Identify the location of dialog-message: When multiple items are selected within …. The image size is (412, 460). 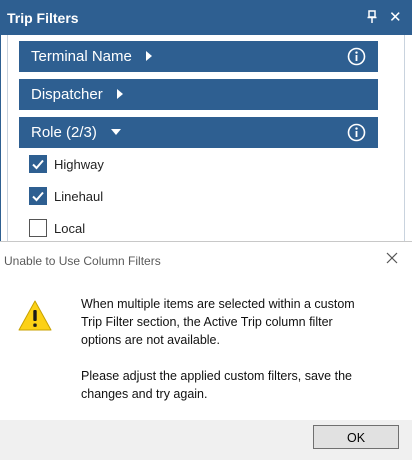
(218, 322).